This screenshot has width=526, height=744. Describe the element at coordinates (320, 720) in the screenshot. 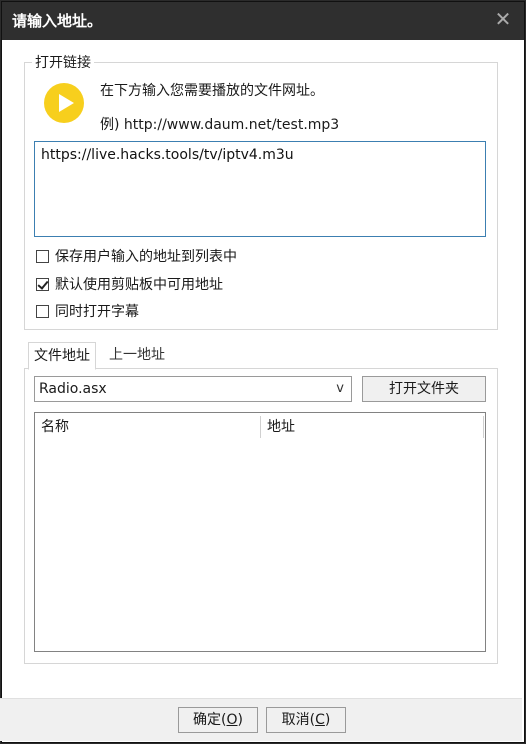

I see `cancel-accelerator: C` at that location.